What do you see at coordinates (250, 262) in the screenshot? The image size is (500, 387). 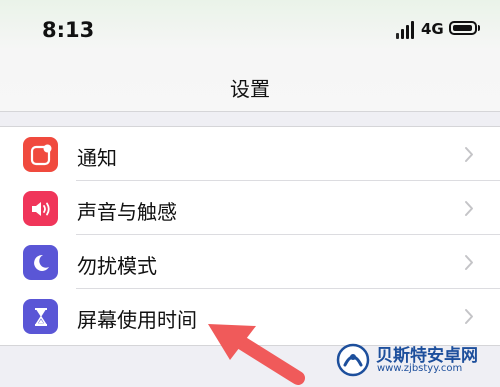 I see `settings-item-do-not-disturb: 勿扰模式` at bounding box center [250, 262].